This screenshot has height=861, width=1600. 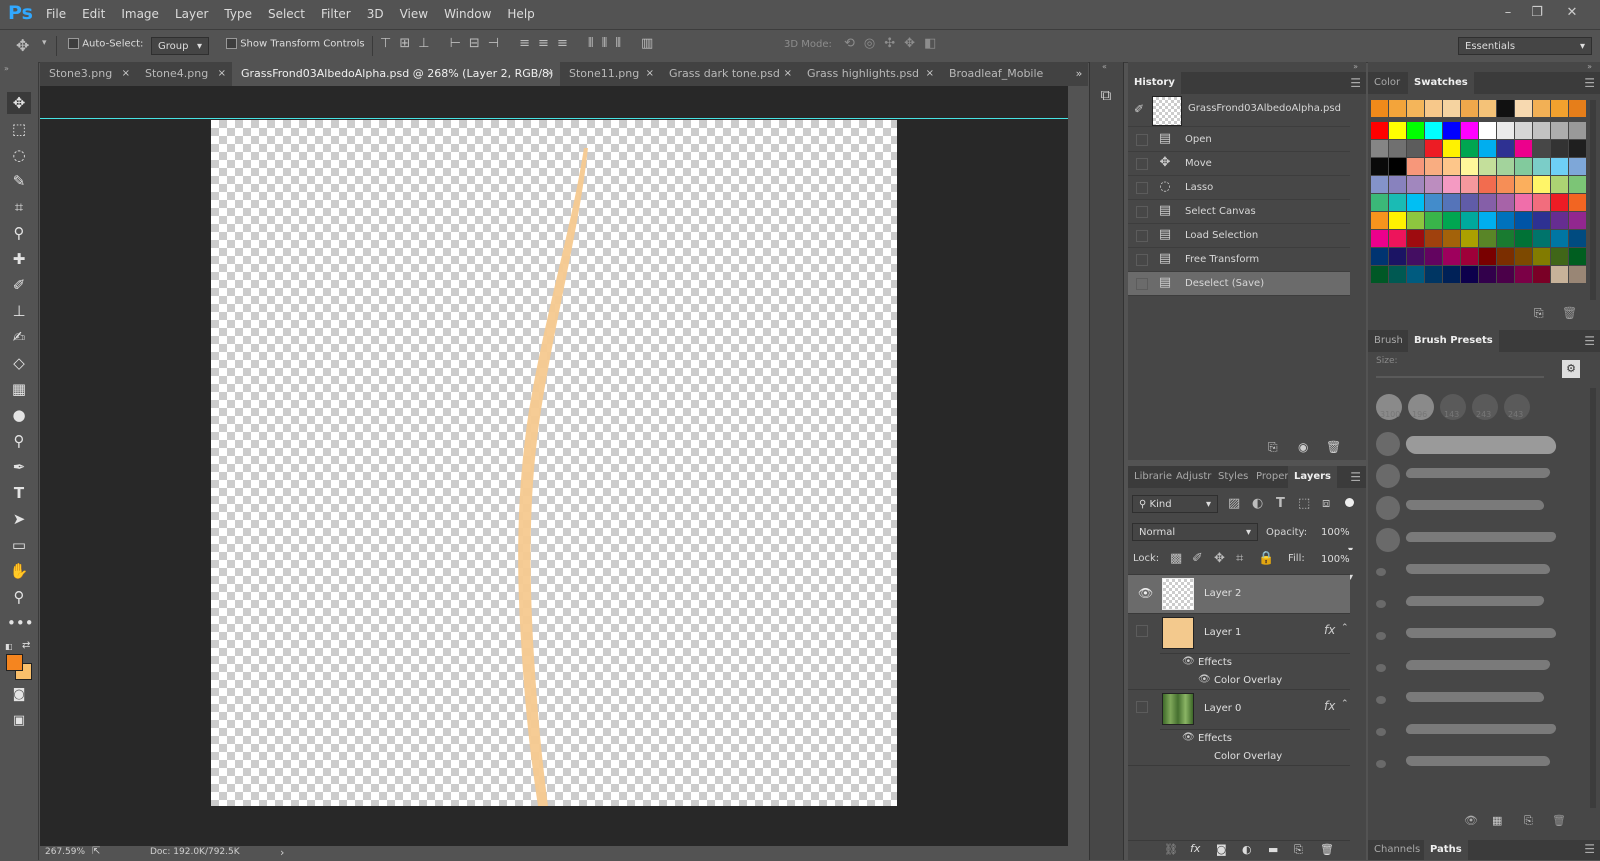 I want to click on tab-librarie: Librarie, so click(x=1151, y=477).